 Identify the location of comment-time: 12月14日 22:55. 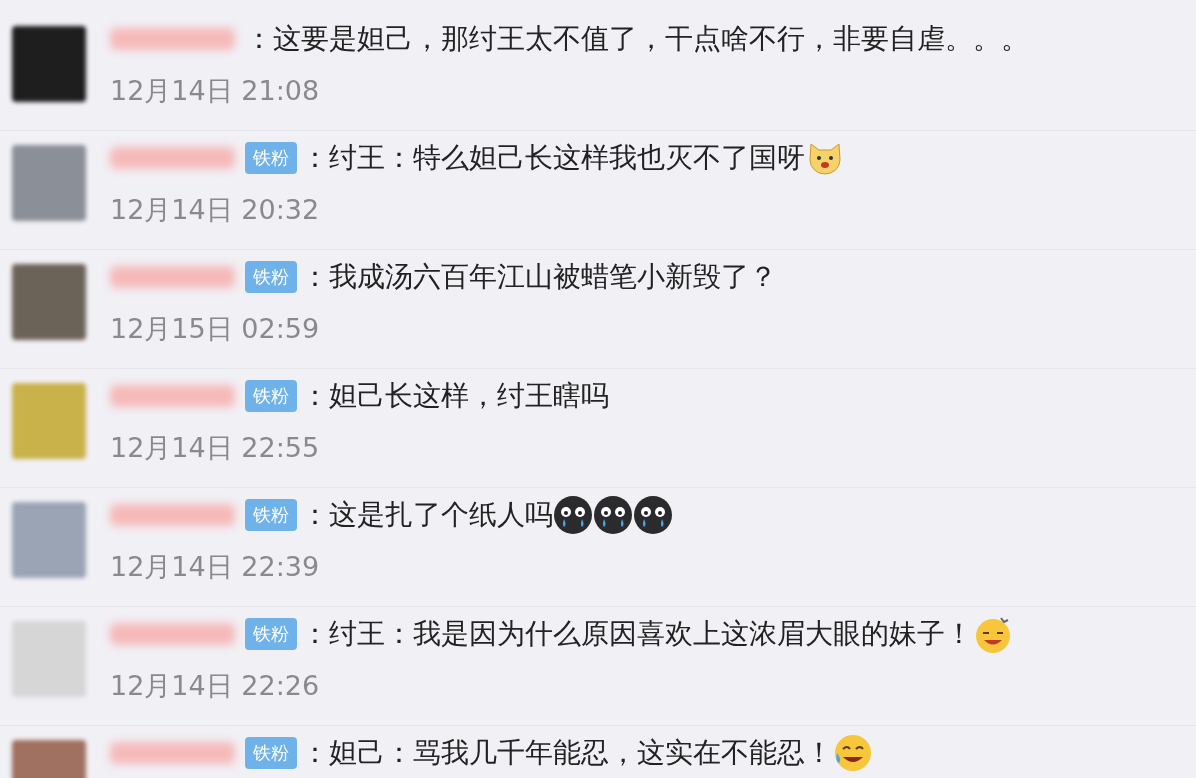
(215, 448).